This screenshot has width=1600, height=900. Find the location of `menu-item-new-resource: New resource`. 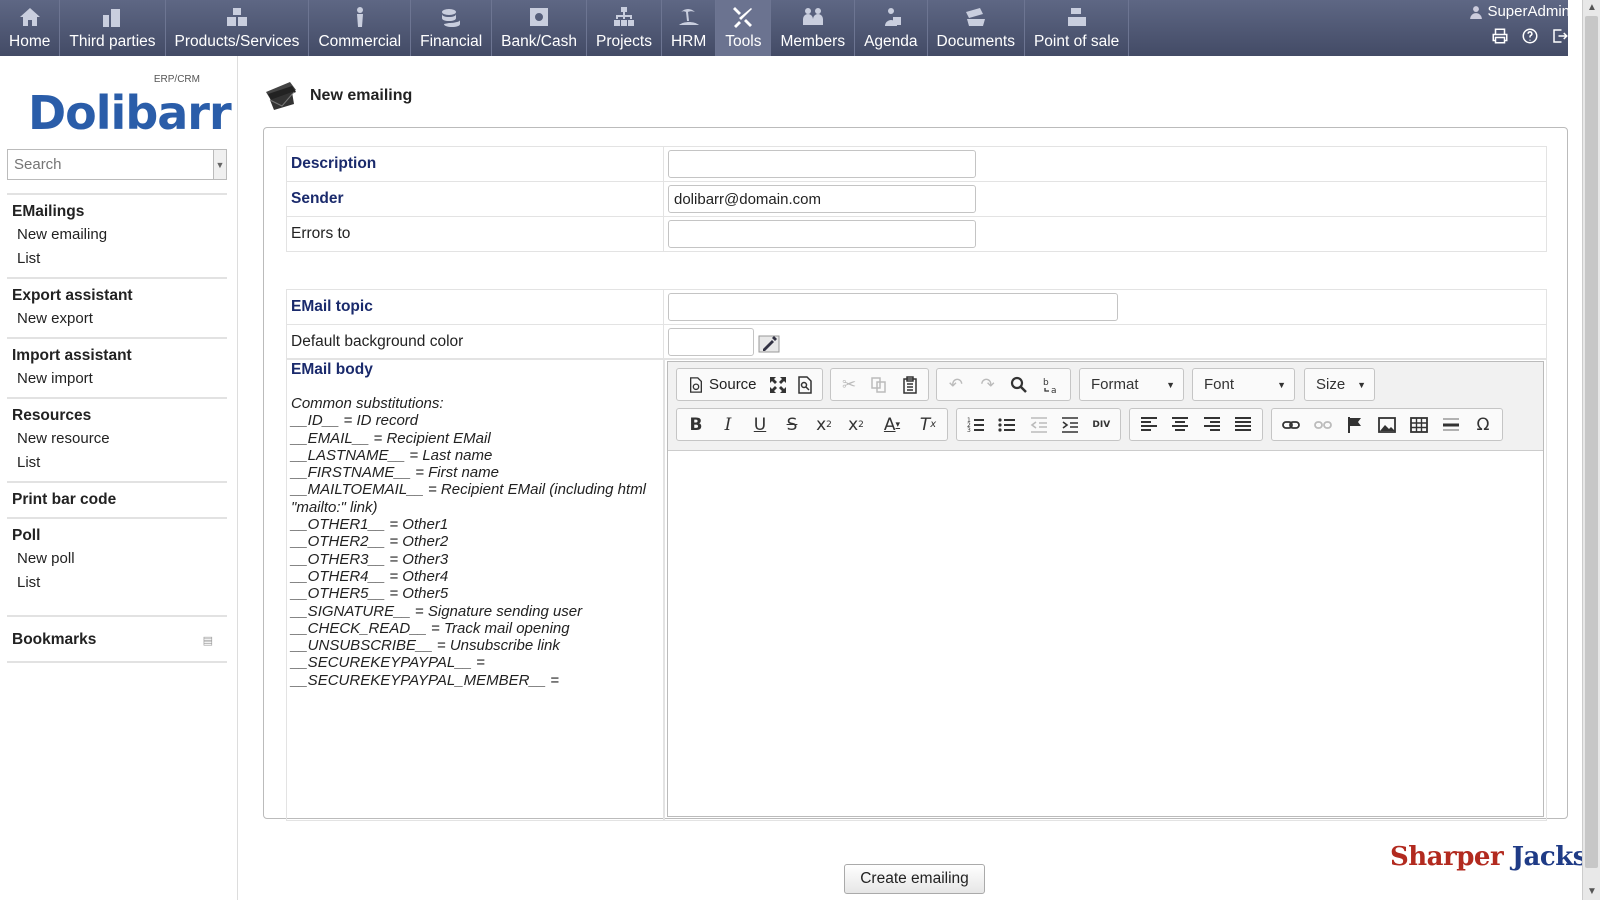

menu-item-new-resource: New resource is located at coordinates (119, 439).